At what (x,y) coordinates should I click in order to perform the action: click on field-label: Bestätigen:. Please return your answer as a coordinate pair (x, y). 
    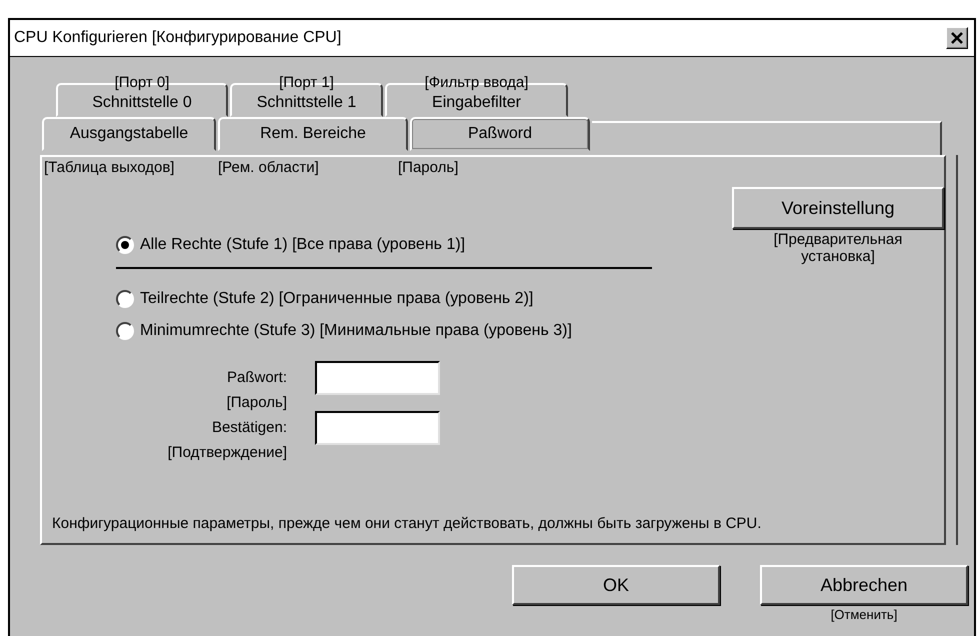
    Looking at the image, I should click on (249, 428).